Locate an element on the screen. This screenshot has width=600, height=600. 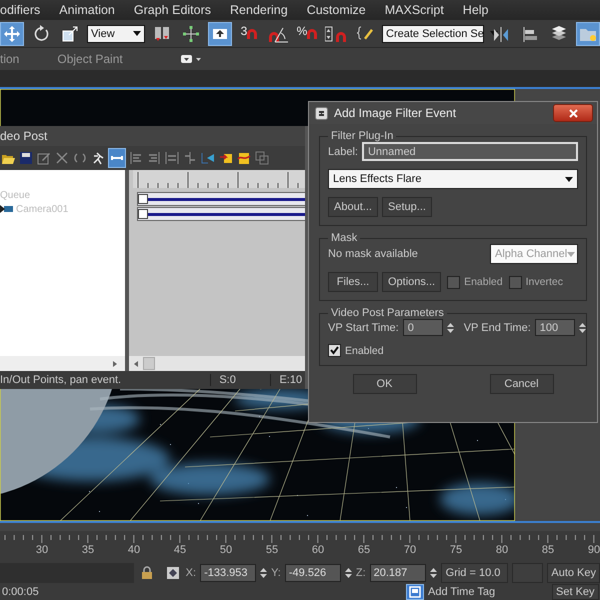
close-button is located at coordinates (573, 113).